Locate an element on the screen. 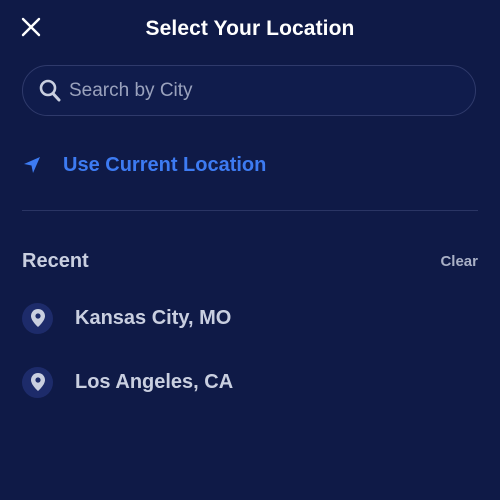  use-current-location-button: Use Current Location is located at coordinates (144, 165).